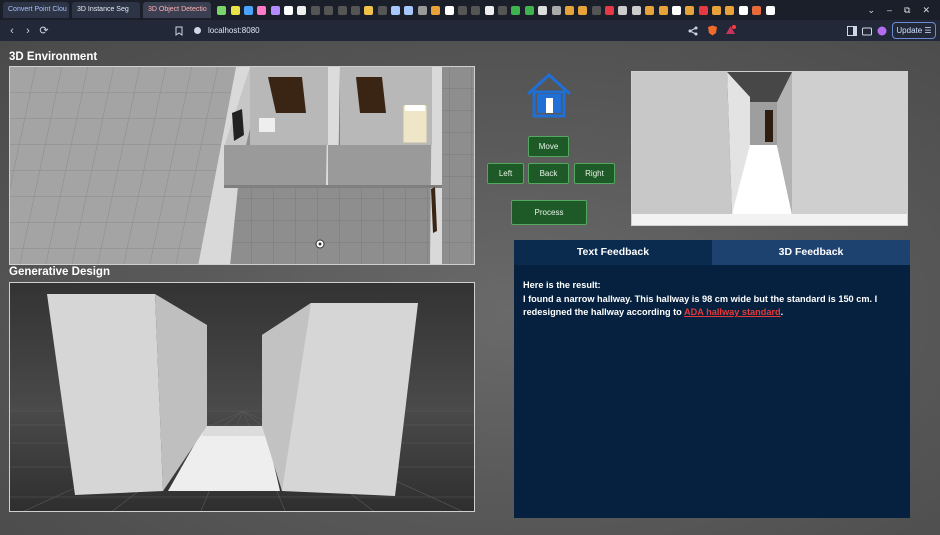  I want to click on window-controls: ⌄ – ⧉ ✕, so click(903, 10).